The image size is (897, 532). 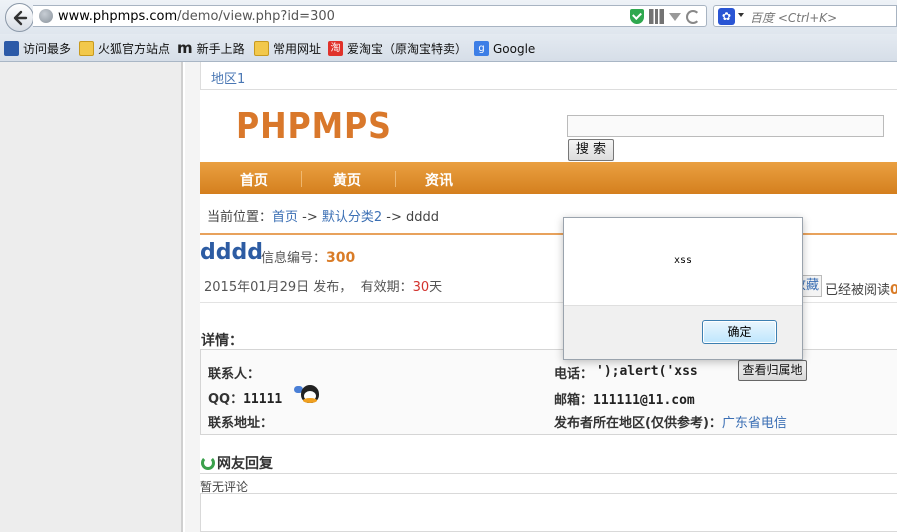 I want to click on nav-item-news: 资讯, so click(x=439, y=180).